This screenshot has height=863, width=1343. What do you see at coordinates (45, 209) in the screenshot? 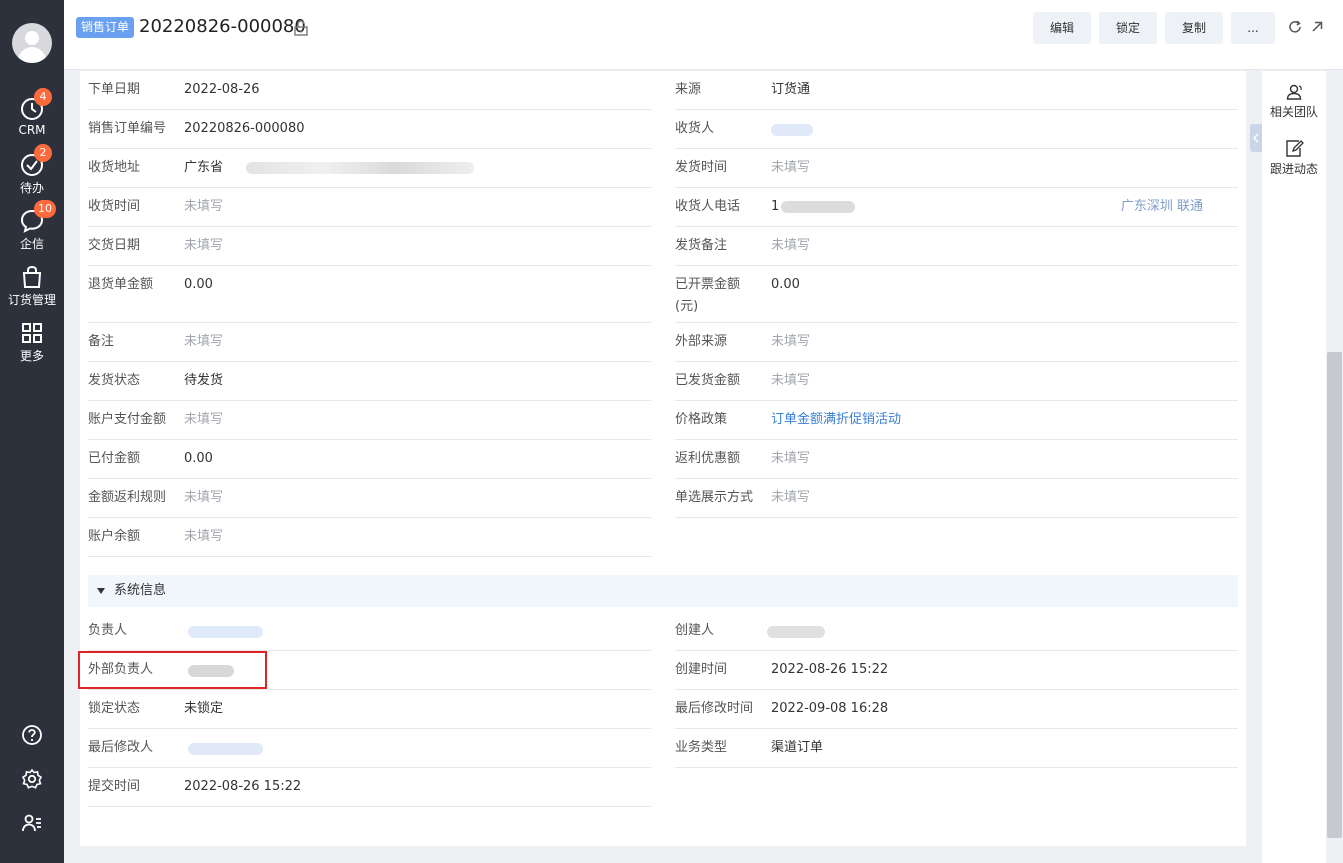
I see `notification-badge: 10` at bounding box center [45, 209].